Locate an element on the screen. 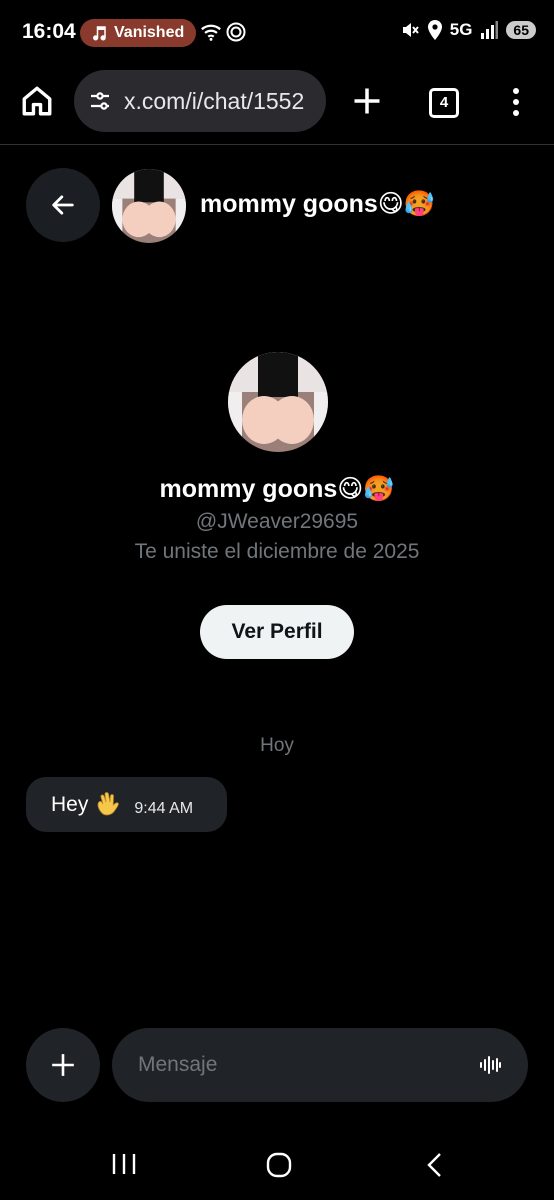  home-circle-icon is located at coordinates (279, 1165).